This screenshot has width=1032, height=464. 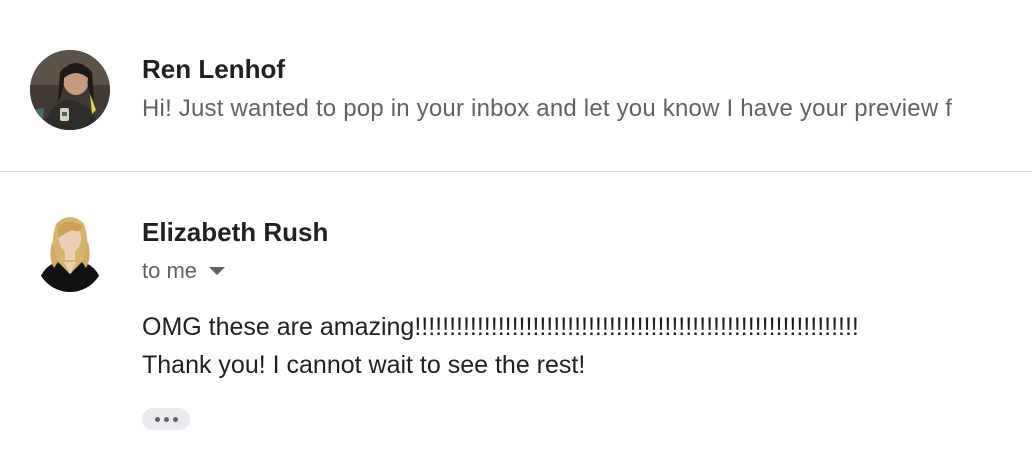 What do you see at coordinates (157, 419) in the screenshot?
I see `more-horiz-icon` at bounding box center [157, 419].